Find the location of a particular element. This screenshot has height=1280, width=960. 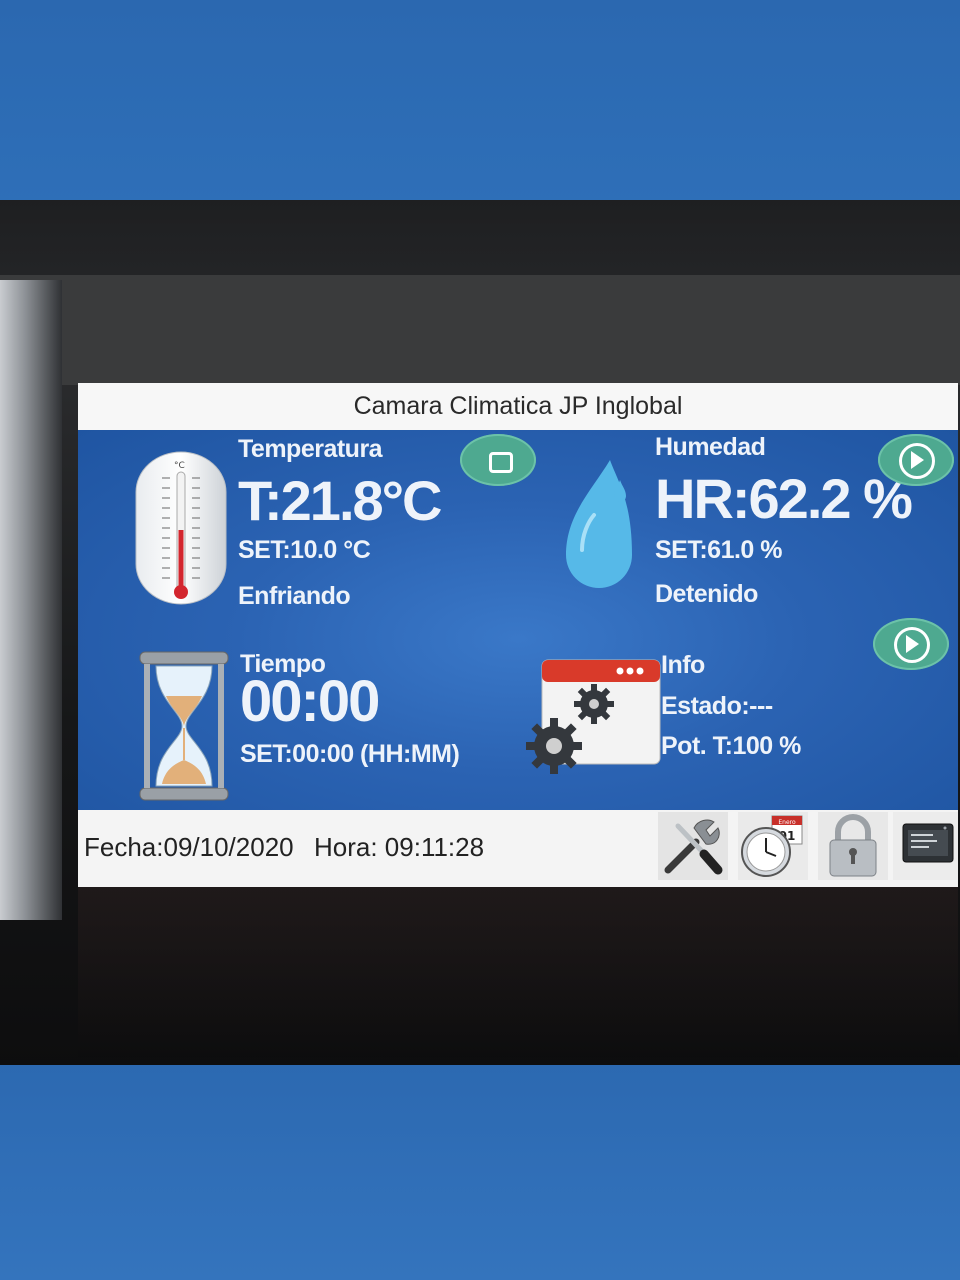

humidity-play-button is located at coordinates (916, 460).